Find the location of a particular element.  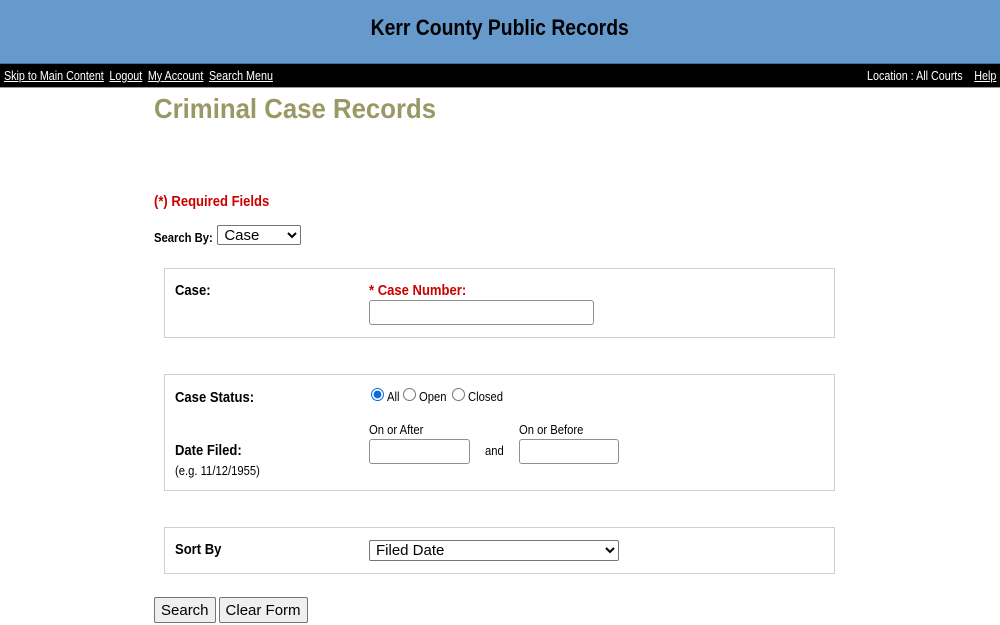

search-button: Search is located at coordinates (185, 610).